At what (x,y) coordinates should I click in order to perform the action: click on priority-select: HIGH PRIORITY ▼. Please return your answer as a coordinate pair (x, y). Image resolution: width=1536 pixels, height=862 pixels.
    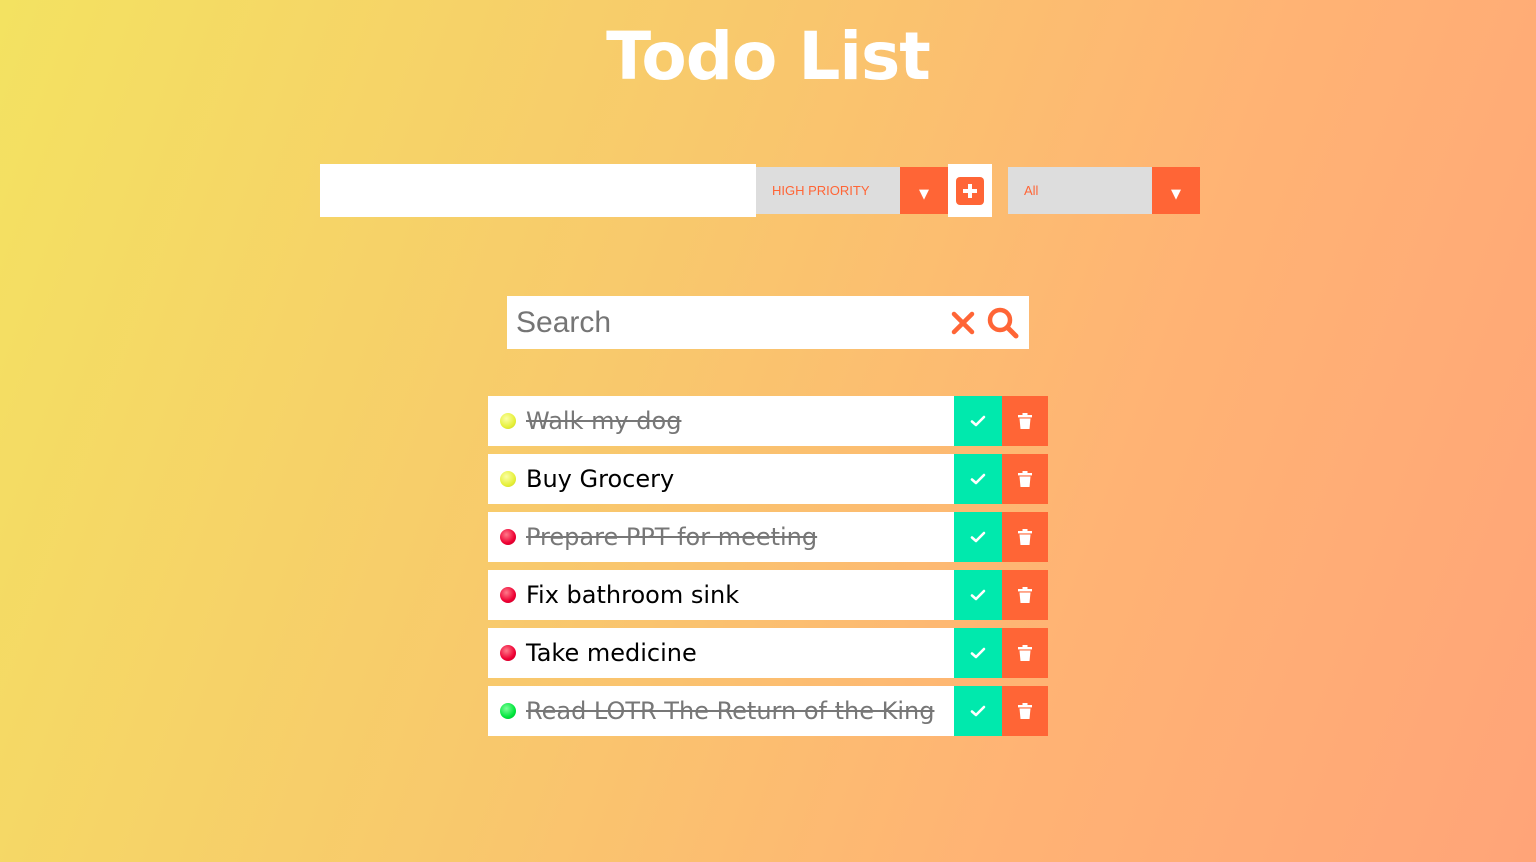
    Looking at the image, I should click on (852, 190).